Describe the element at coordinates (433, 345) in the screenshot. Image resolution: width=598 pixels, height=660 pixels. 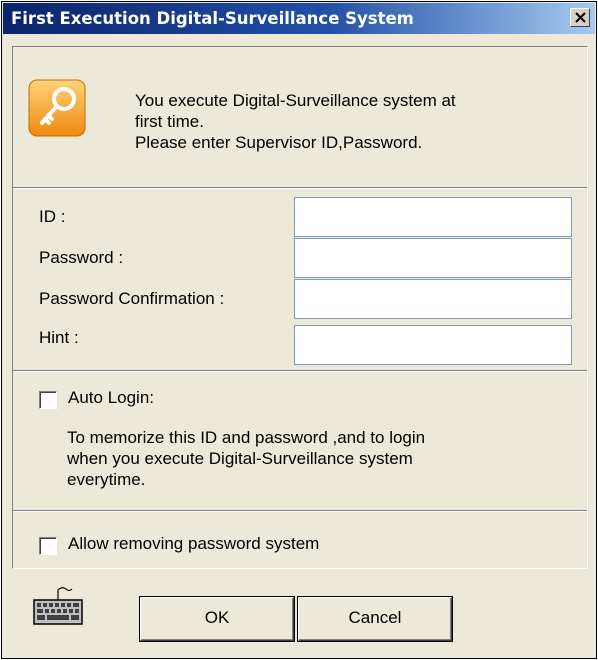
I see `hint-field` at that location.